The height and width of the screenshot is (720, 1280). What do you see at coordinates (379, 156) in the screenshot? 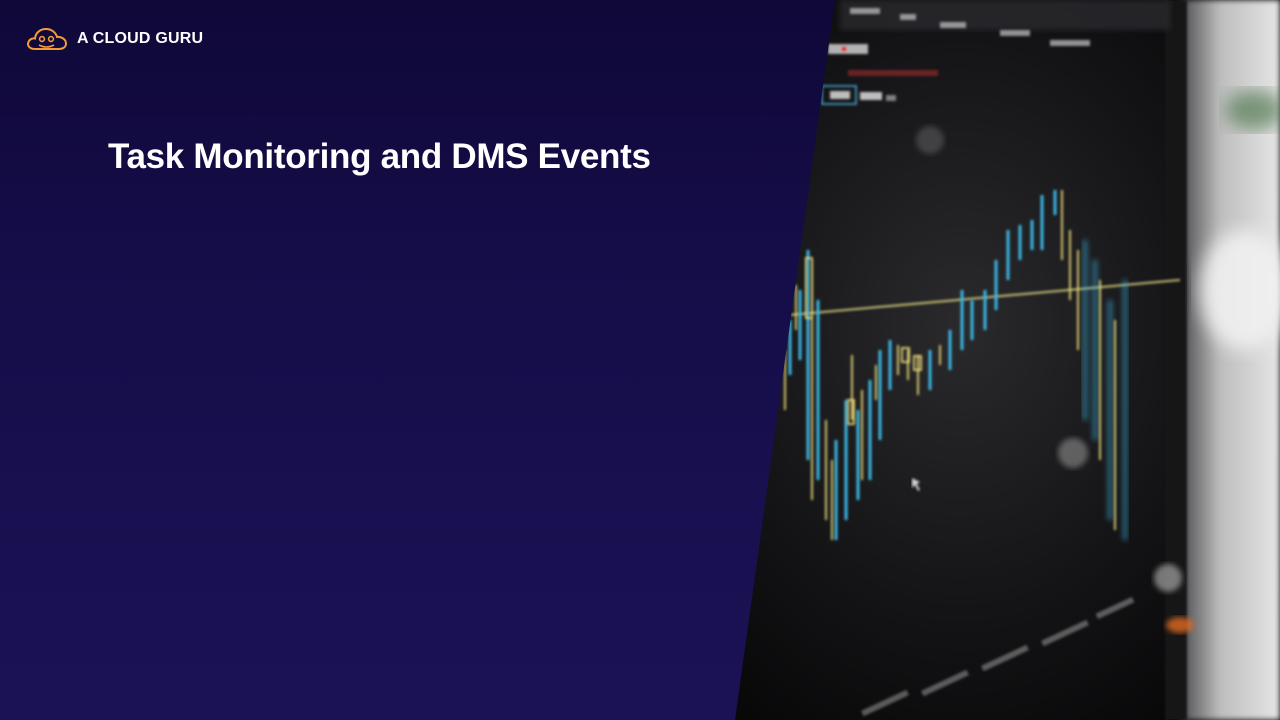
I see `slide-title: Task Monitoring and DMS Events` at bounding box center [379, 156].